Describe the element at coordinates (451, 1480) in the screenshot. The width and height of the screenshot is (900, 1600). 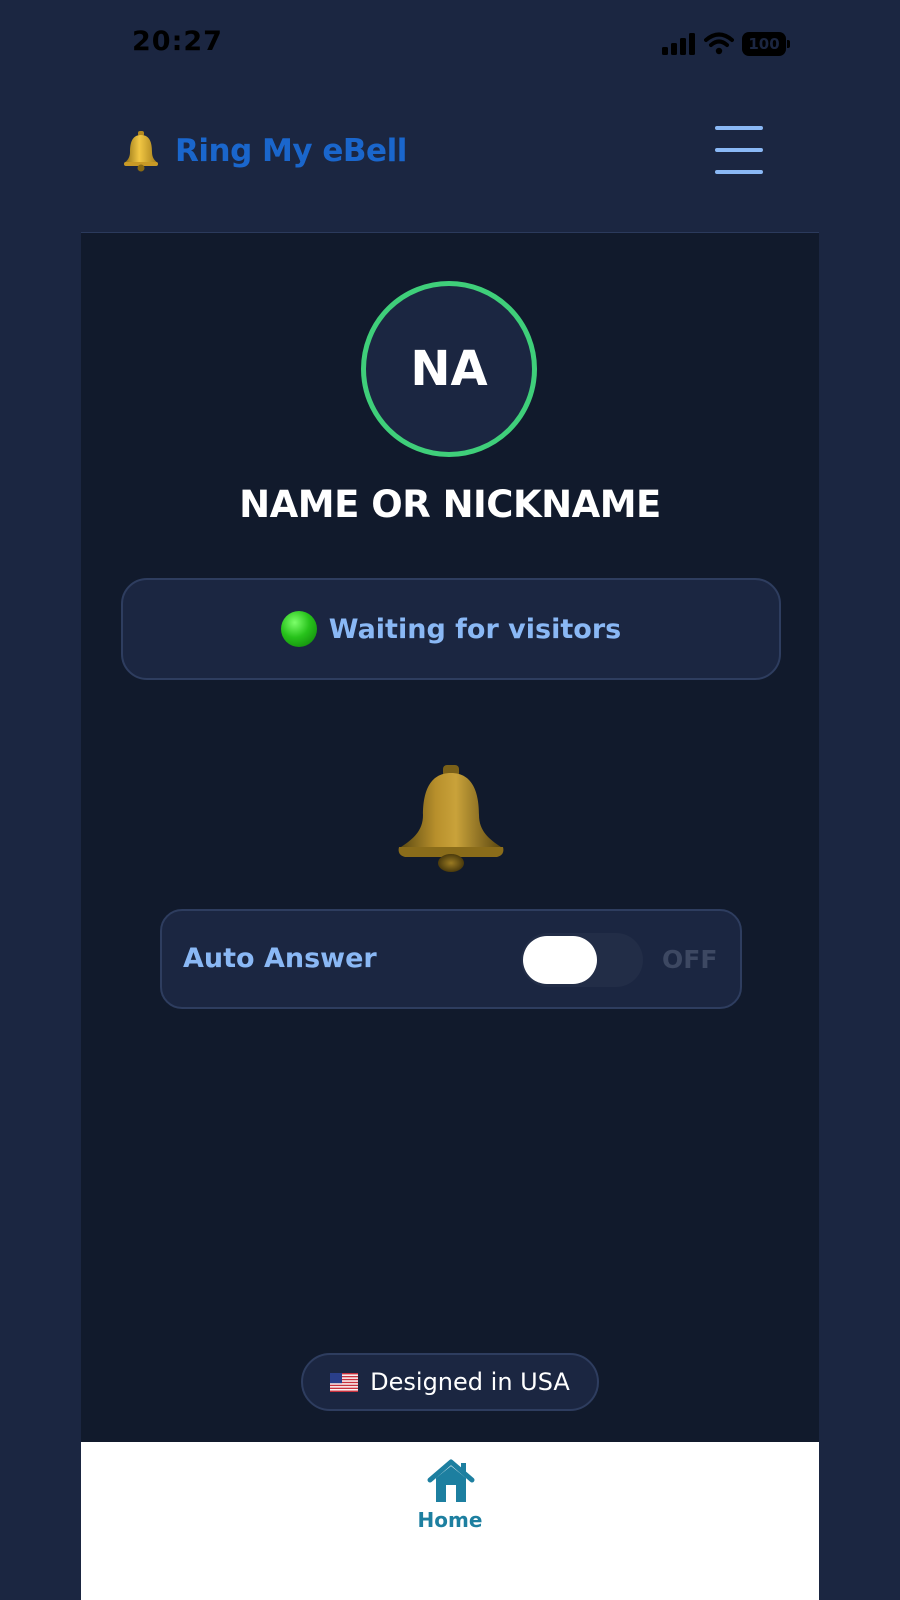
I see `home-icon` at that location.